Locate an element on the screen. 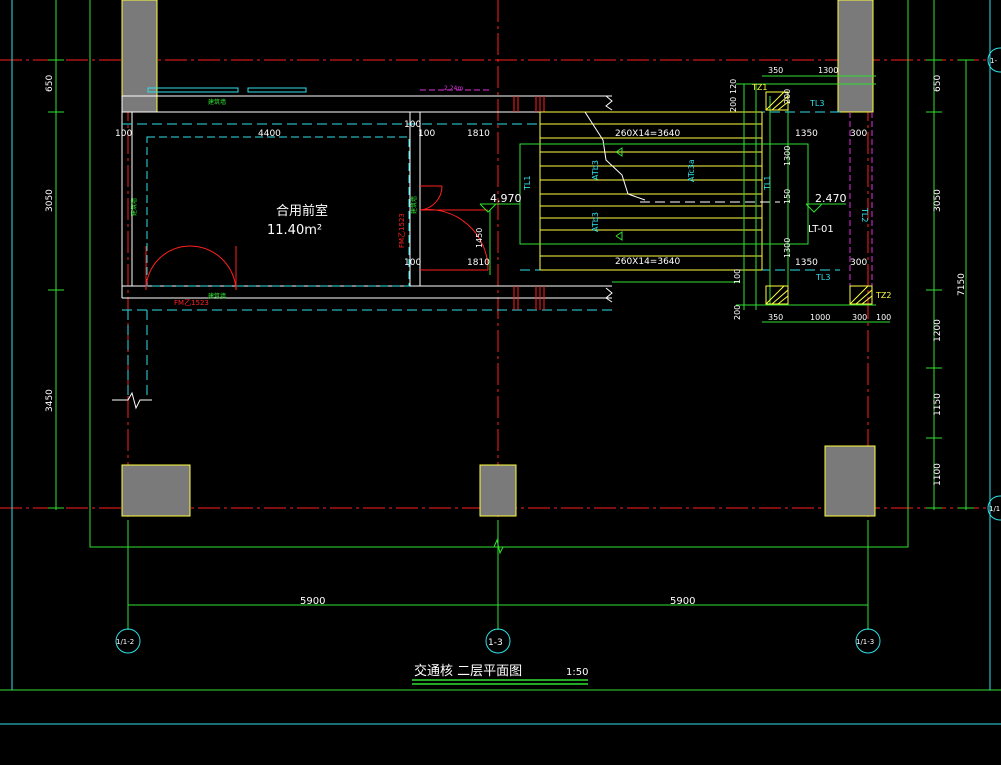  dim-top-1300a: 1300 is located at coordinates (828, 70).